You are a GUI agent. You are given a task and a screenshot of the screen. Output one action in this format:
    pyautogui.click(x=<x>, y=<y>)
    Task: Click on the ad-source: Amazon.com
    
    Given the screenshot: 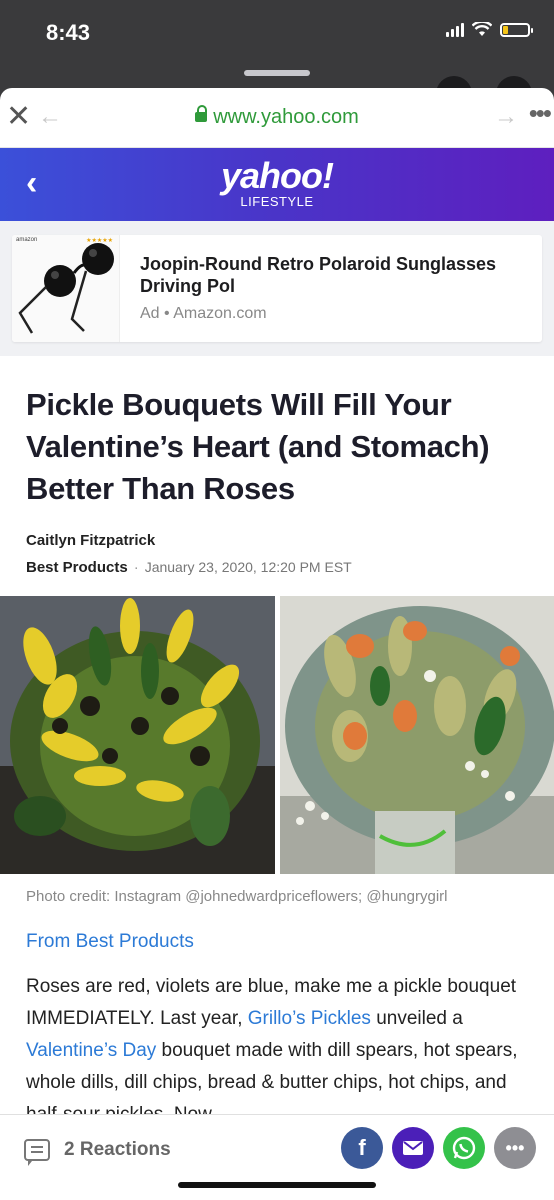 What is the action you would take?
    pyautogui.click(x=220, y=313)
    